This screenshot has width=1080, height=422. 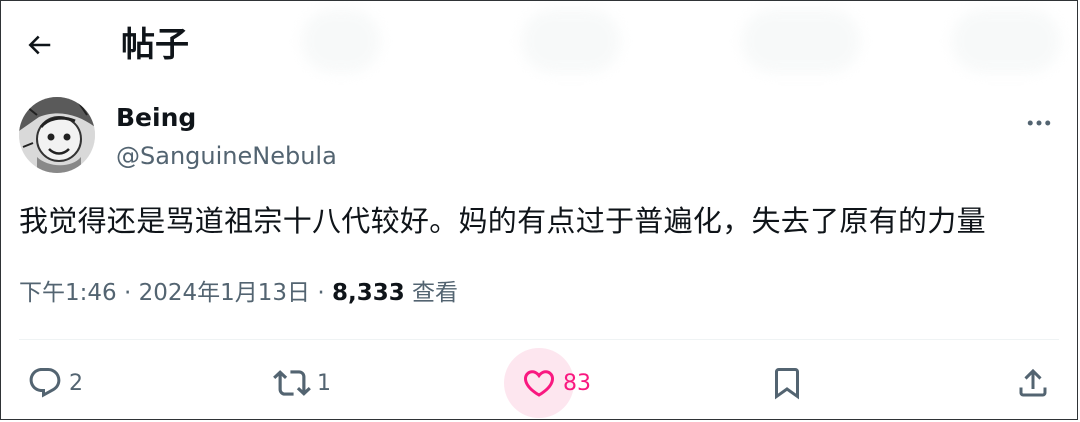 I want to click on like-count: 83, so click(x=577, y=383).